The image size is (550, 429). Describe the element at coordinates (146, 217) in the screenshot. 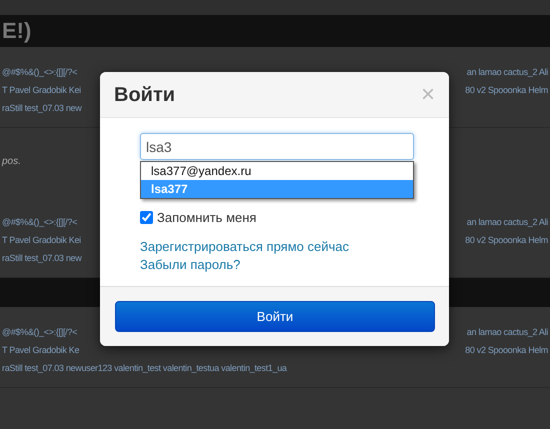

I see `remember-checkbox` at that location.